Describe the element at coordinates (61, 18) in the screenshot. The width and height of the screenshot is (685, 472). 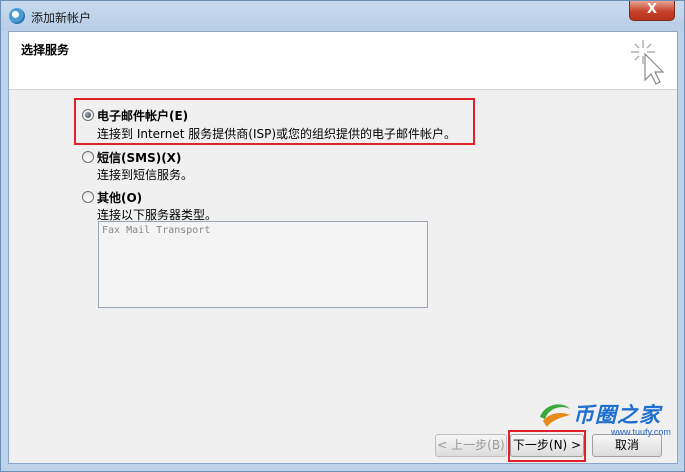
I see `window-title: 添加新帐户` at that location.